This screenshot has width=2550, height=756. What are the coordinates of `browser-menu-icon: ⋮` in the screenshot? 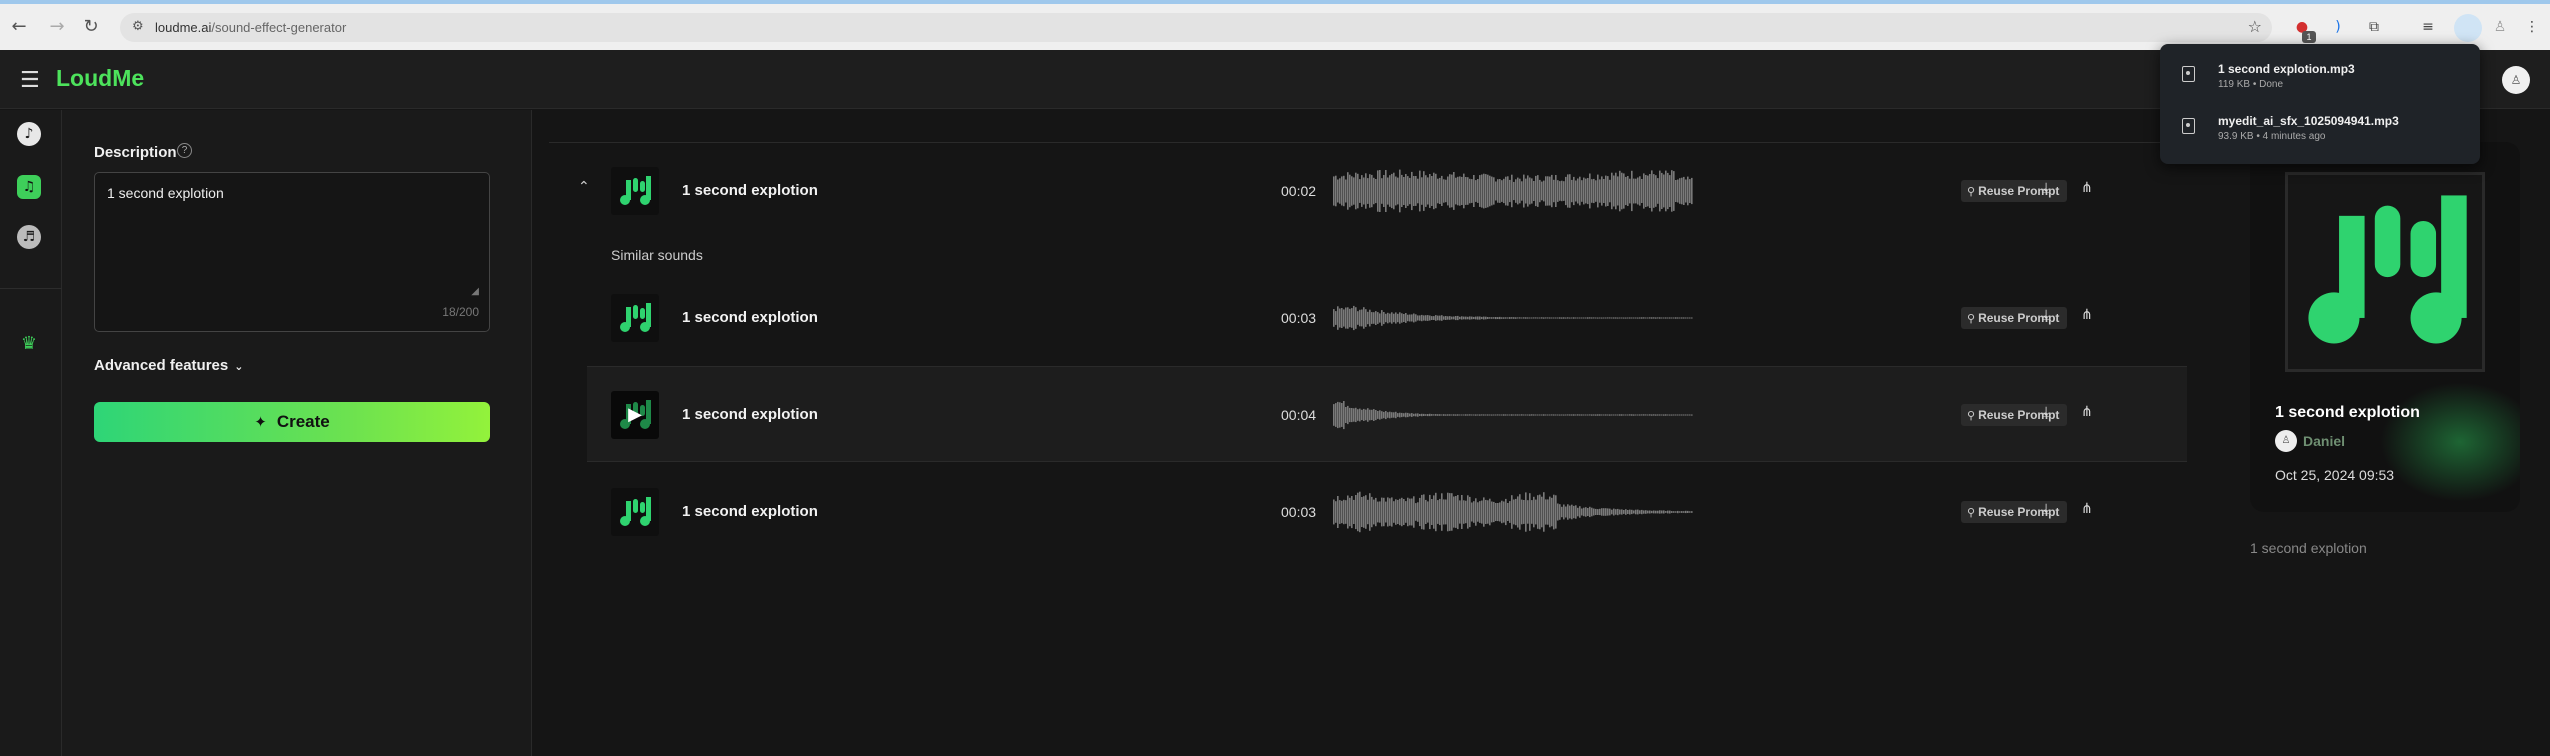 It's located at (2532, 27).